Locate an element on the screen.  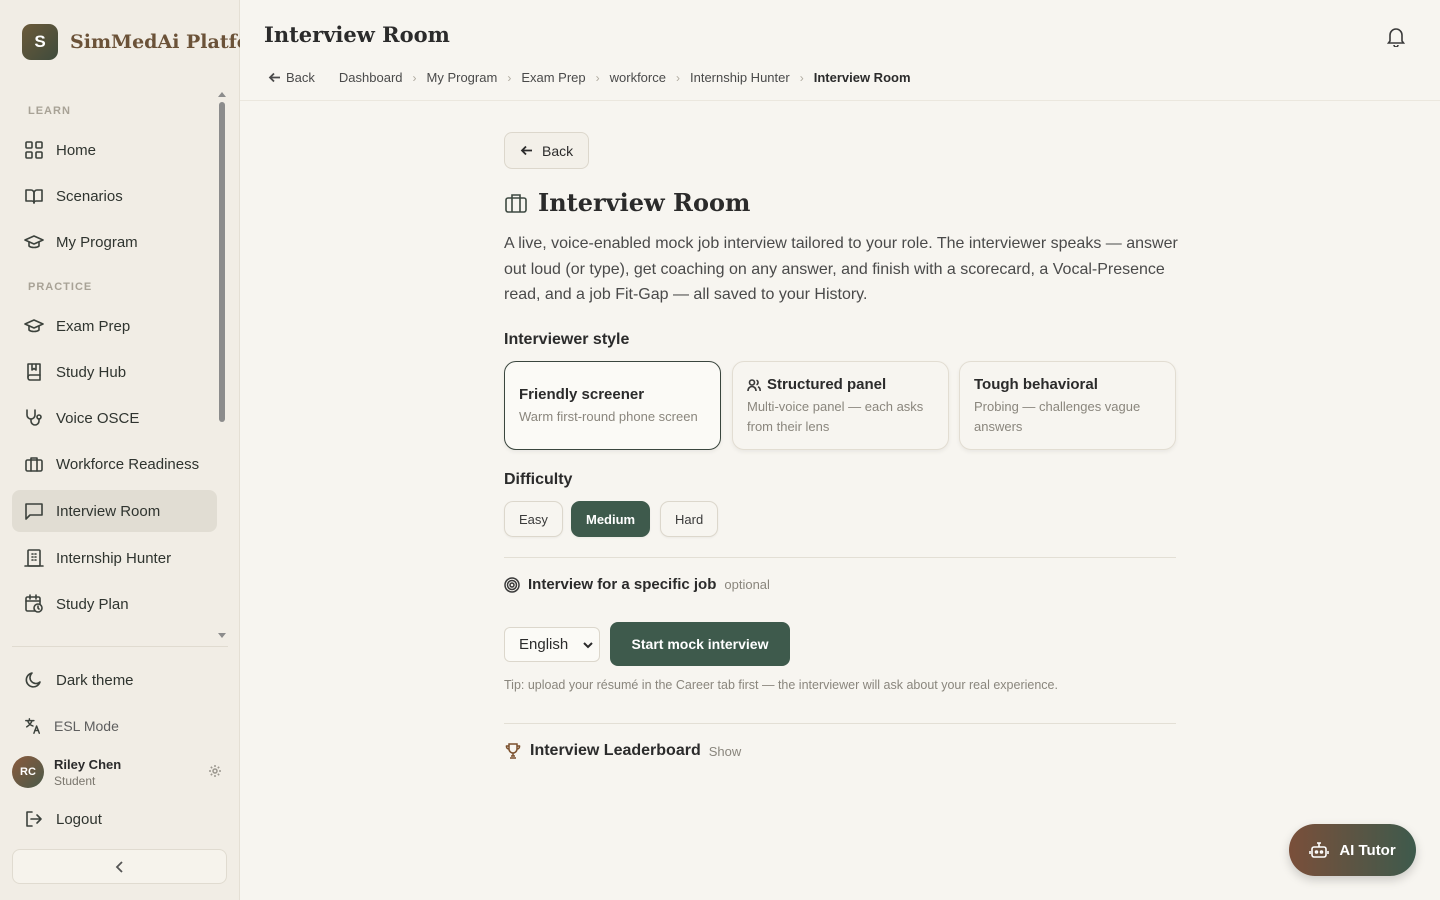
calendar-clock-icon is located at coordinates (34, 603).